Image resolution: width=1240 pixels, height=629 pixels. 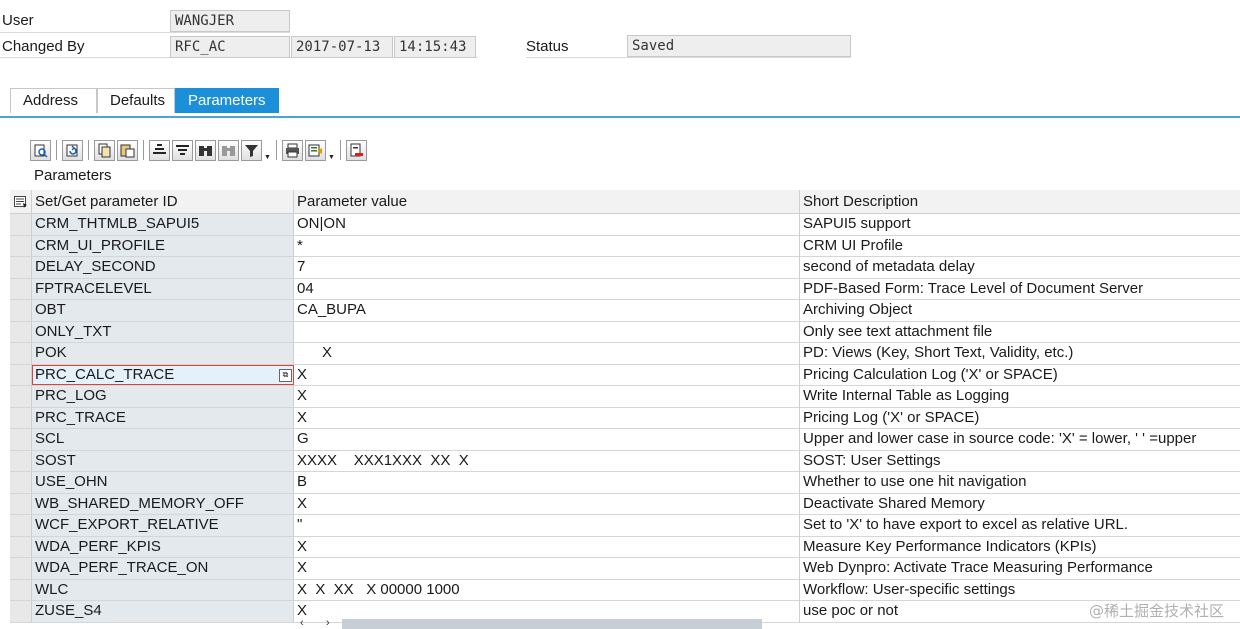 I want to click on param-id-cell: CRM_UI_PROFILE, so click(x=163, y=245).